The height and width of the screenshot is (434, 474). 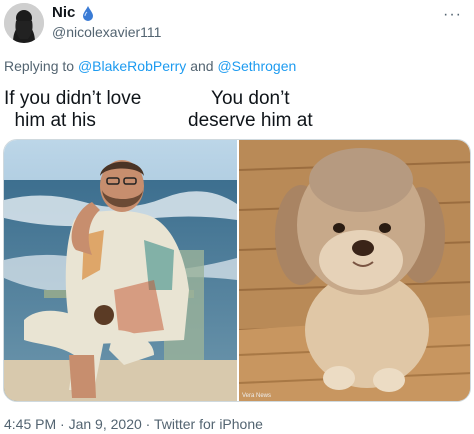 I want to click on avatar, so click(x=24, y=23).